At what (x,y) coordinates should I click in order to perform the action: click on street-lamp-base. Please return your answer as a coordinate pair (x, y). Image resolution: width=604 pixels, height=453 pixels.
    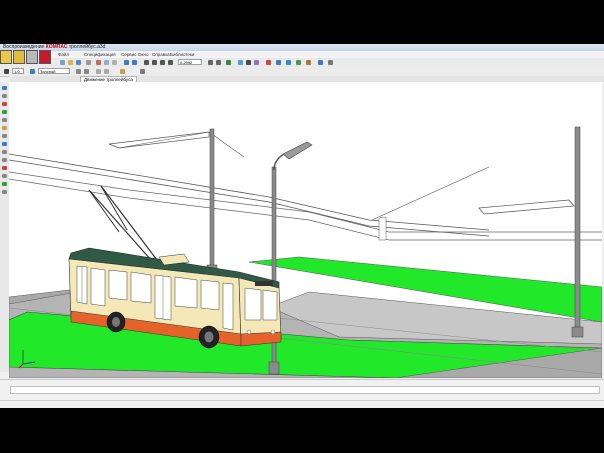
    Looking at the image, I should click on (274, 368).